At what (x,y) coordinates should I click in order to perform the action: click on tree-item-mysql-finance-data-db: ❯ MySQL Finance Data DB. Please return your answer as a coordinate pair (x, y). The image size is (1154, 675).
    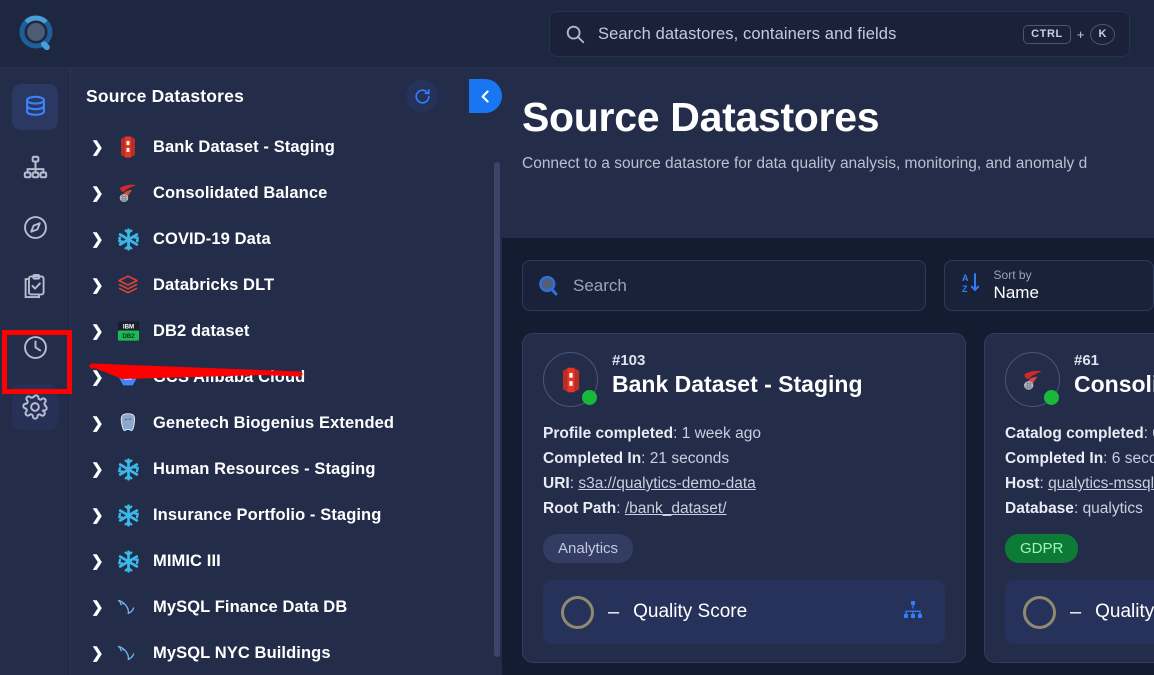
    Looking at the image, I should click on (286, 607).